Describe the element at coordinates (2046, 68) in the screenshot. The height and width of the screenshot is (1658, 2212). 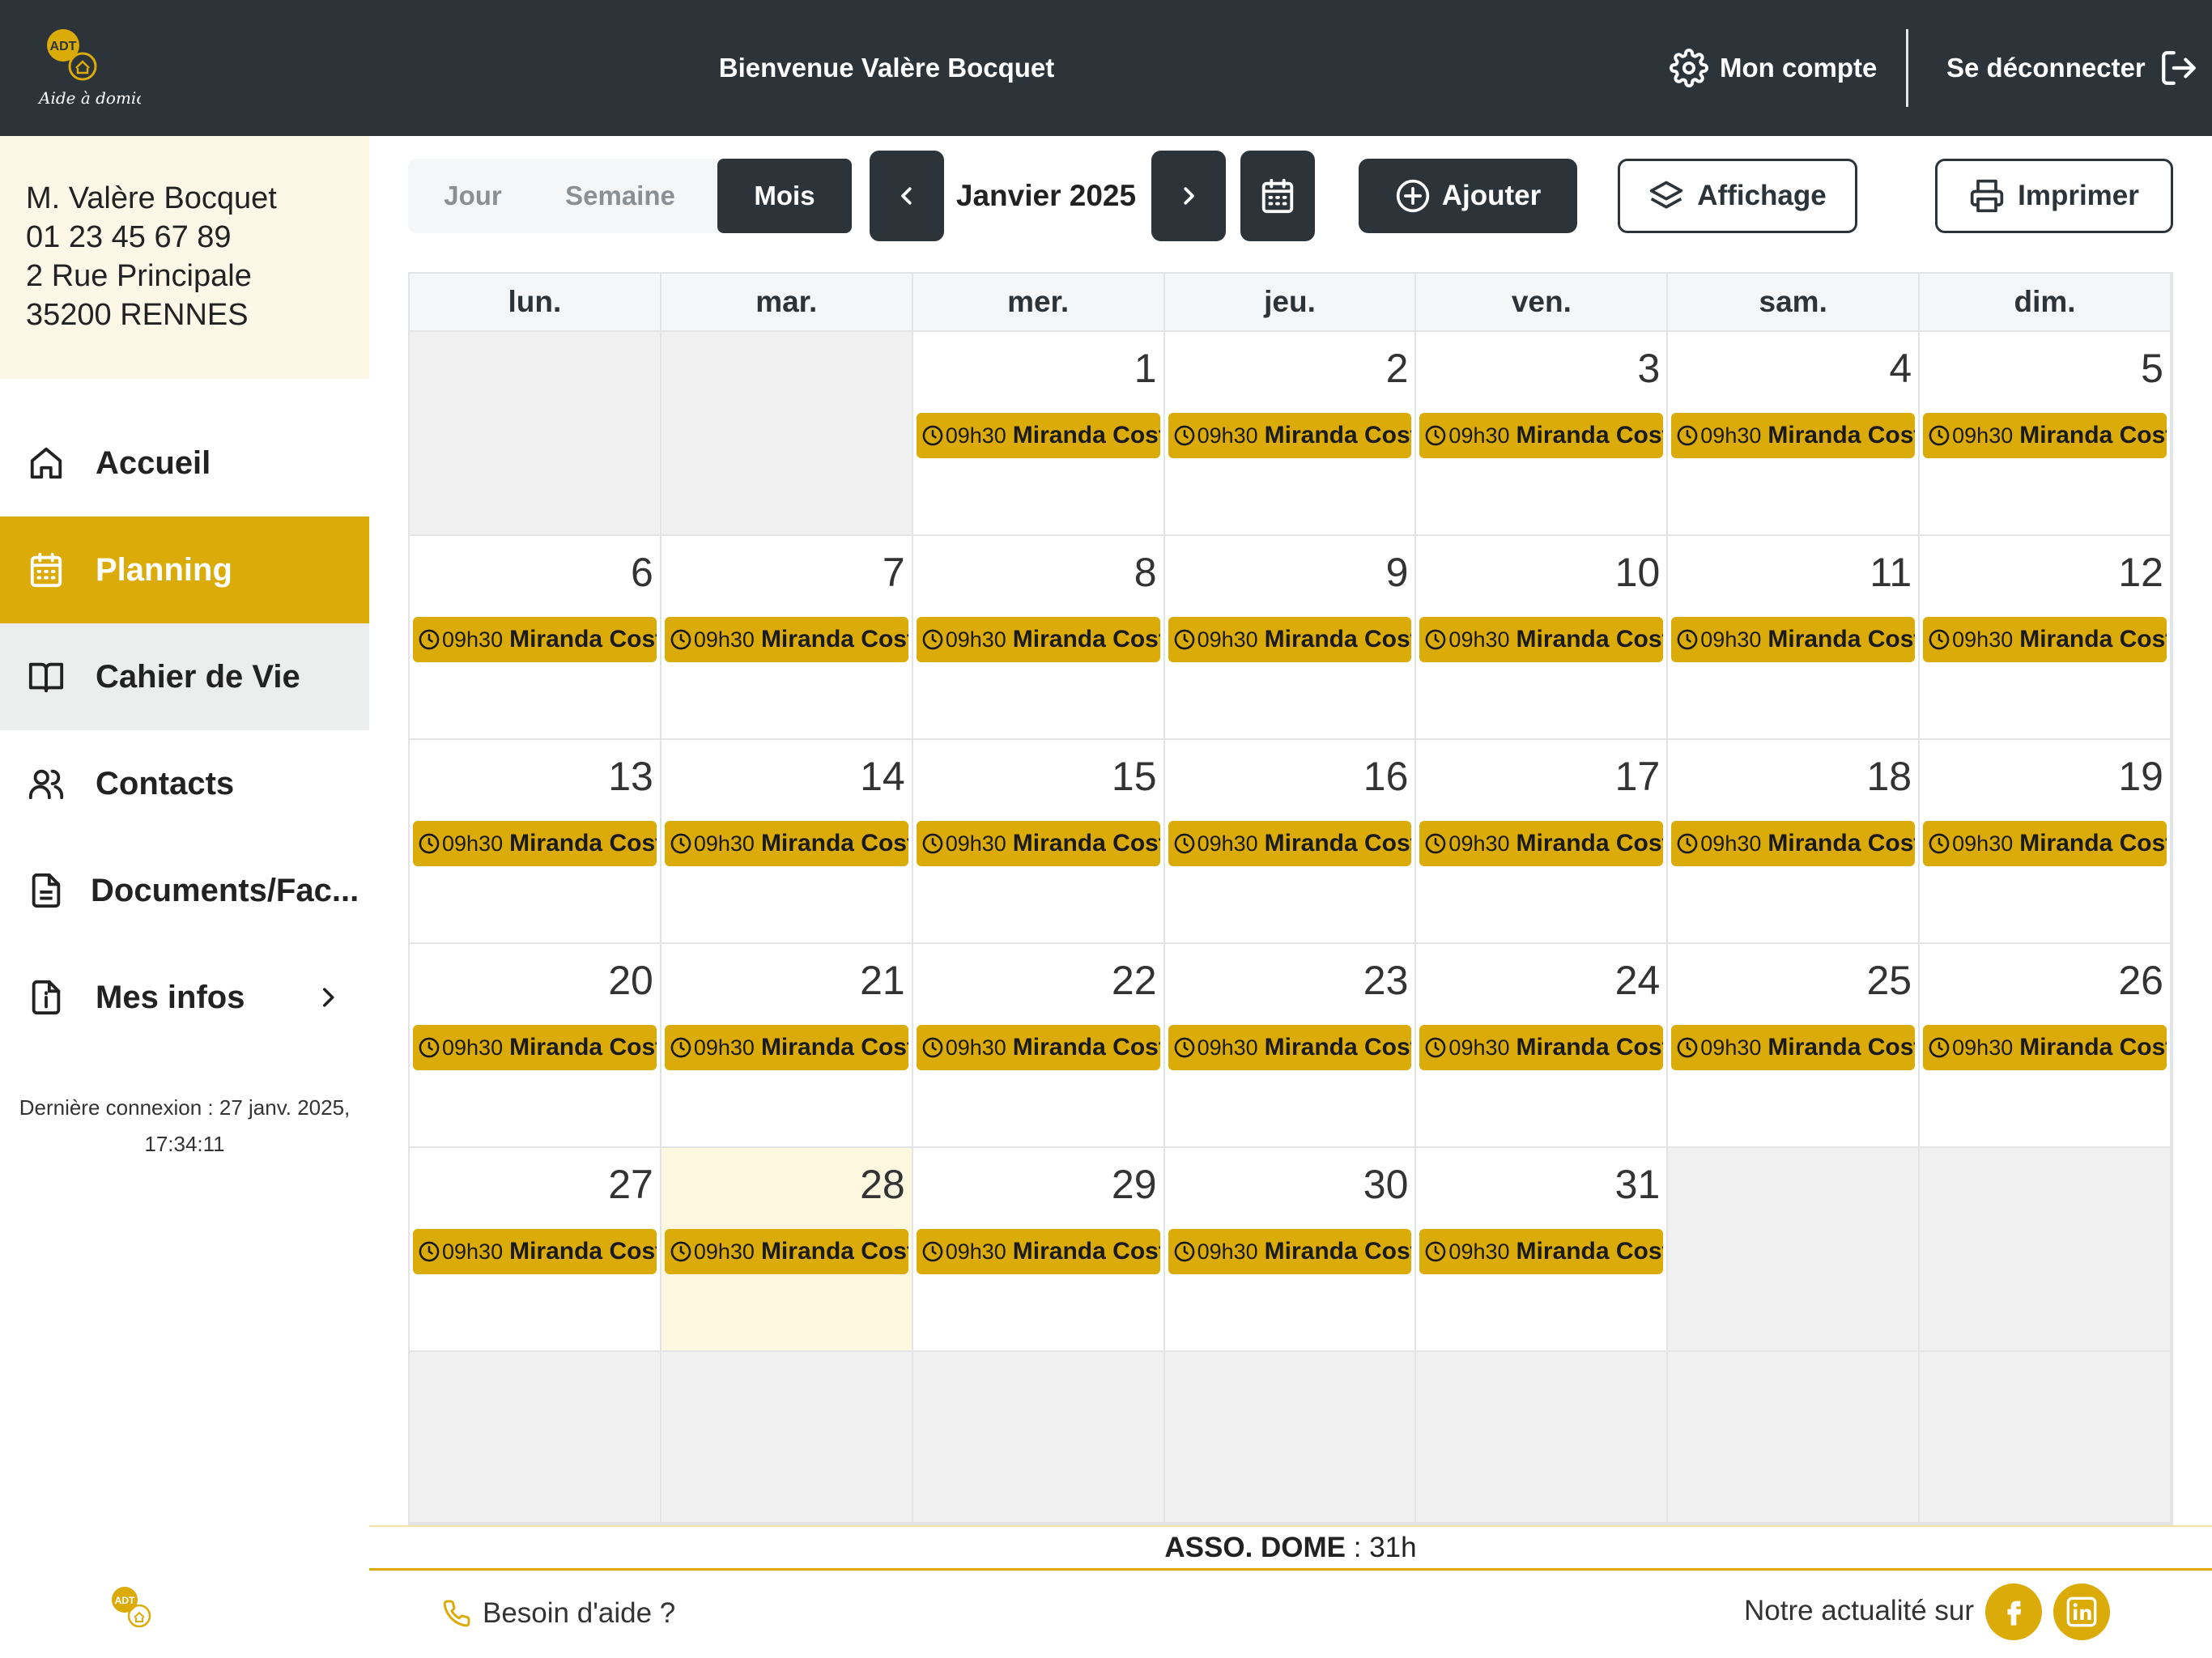
I see `logout-label: Se déconnecter` at that location.